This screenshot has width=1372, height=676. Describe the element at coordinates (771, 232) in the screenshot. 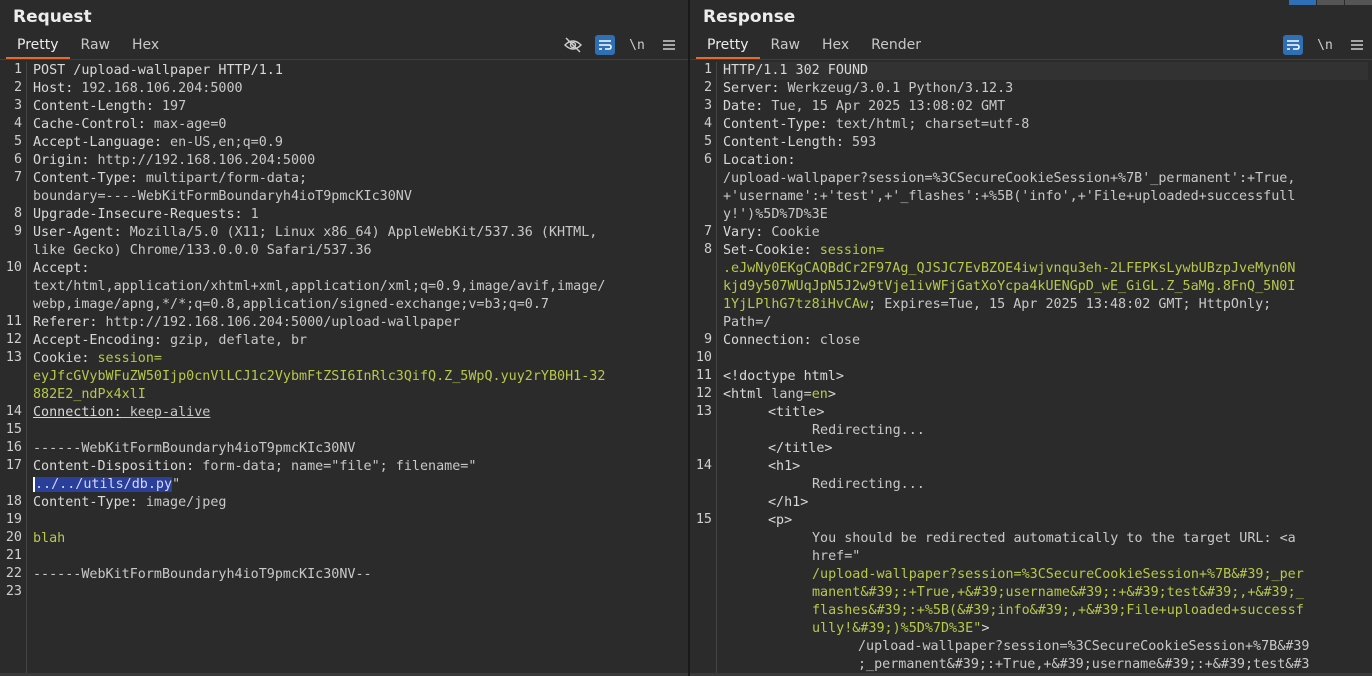

I see `code-line: Vary: Cookie` at that location.